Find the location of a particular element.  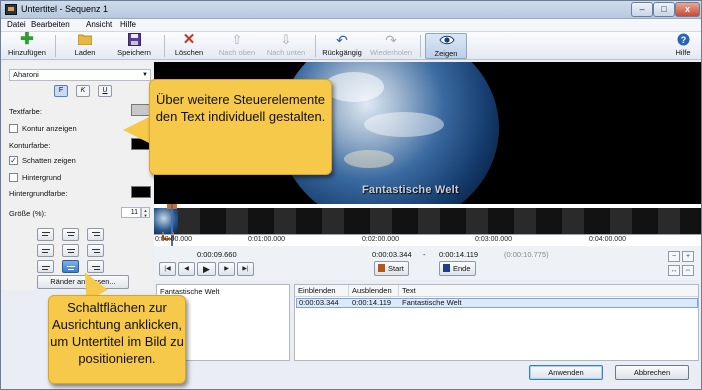

tick-label: 0:03:00.000 is located at coordinates (493, 239).